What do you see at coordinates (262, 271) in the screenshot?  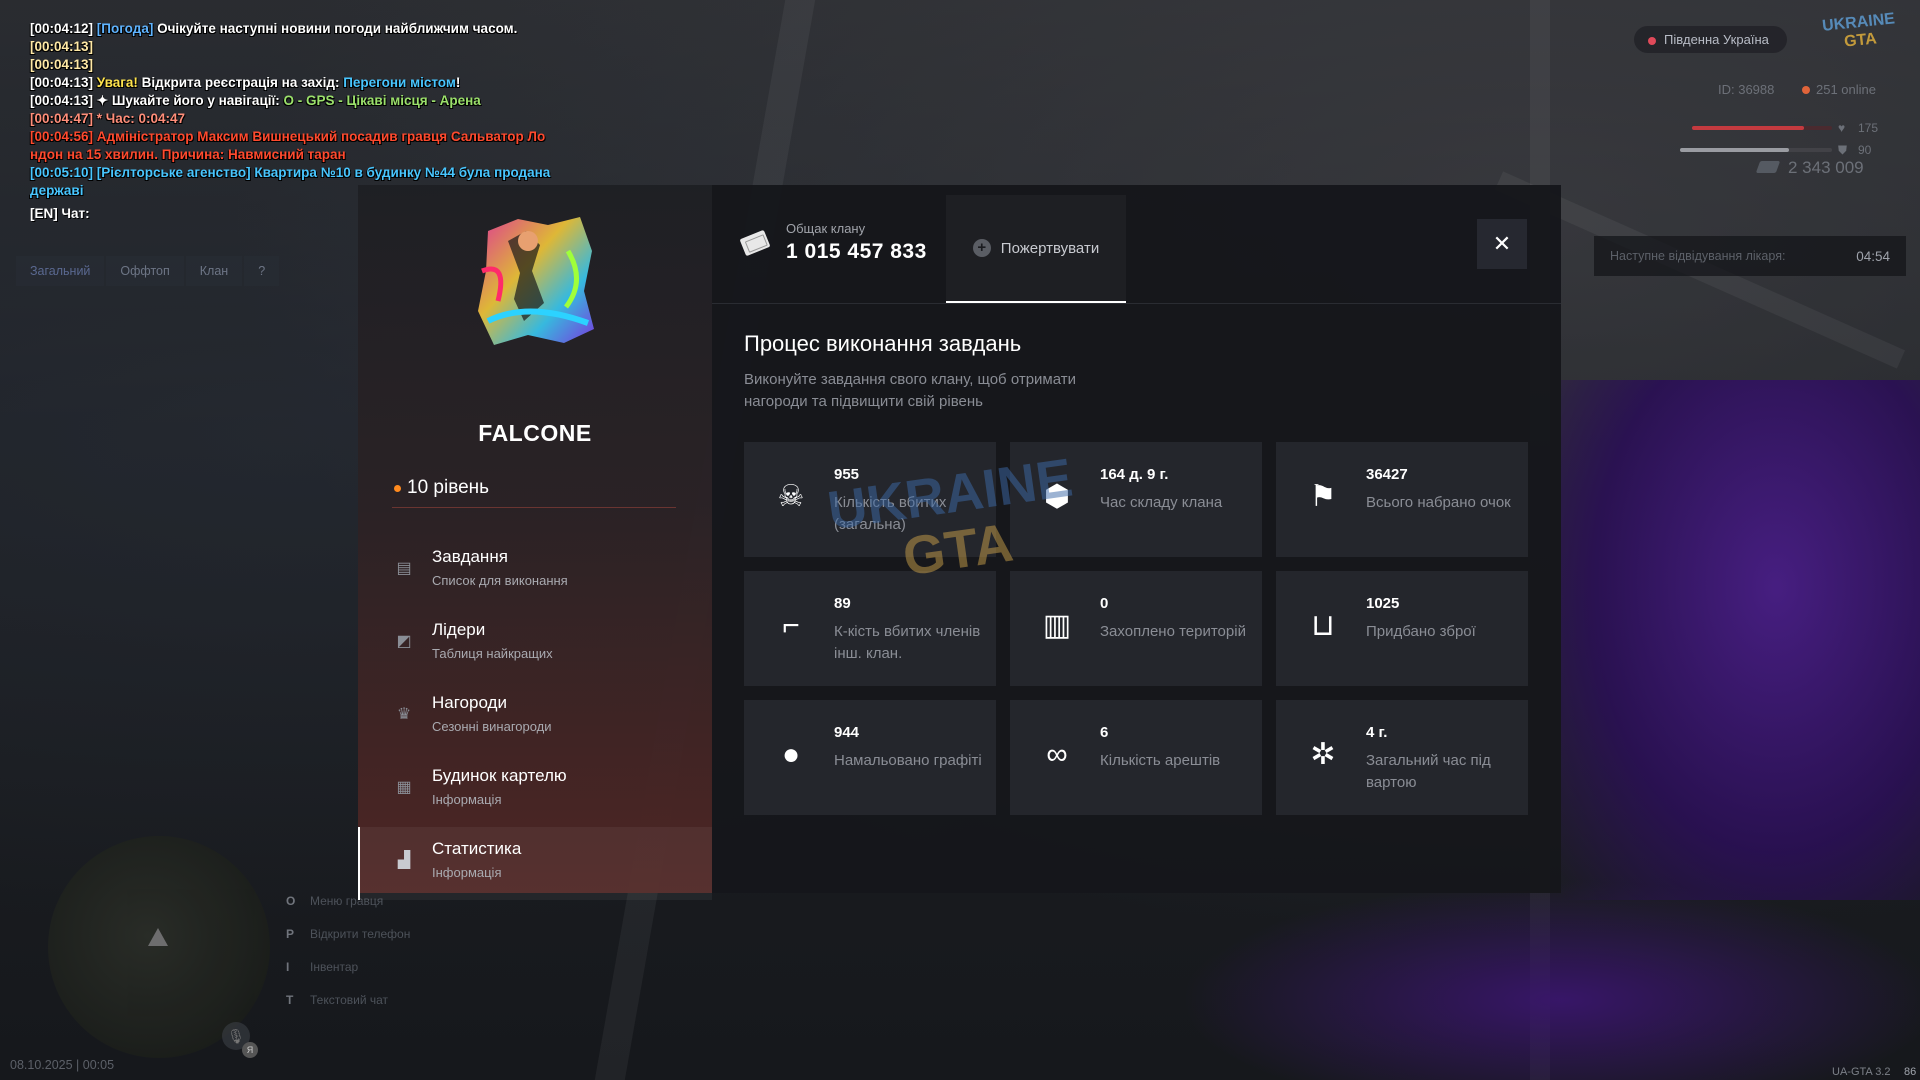 I see `chat-tab-help: ?` at bounding box center [262, 271].